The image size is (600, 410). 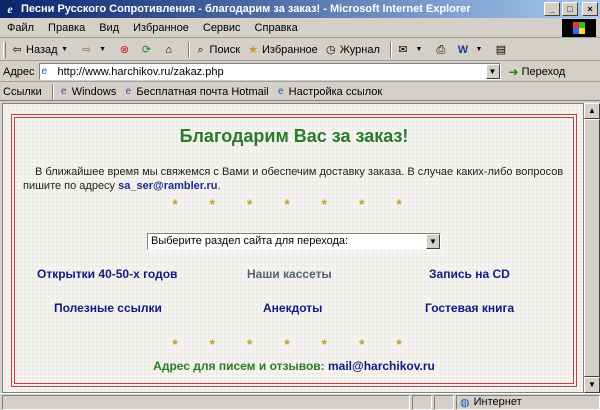 What do you see at coordinates (202, 91) in the screenshot?
I see `link-hotmail-label: Бесплатная почта Hotmail` at bounding box center [202, 91].